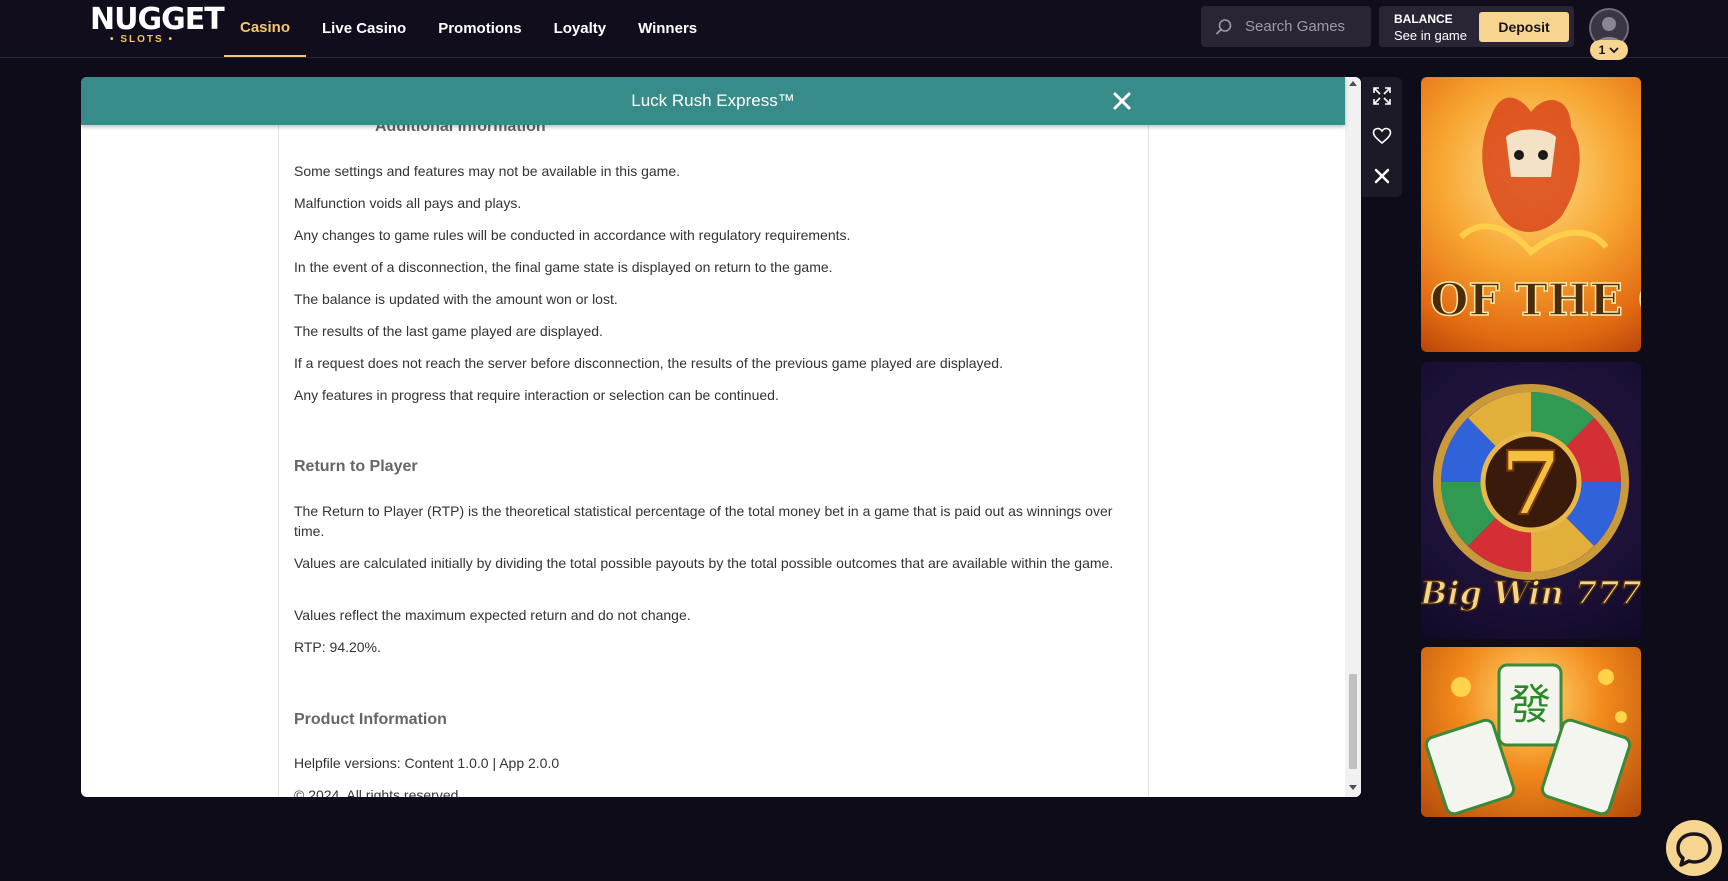 The width and height of the screenshot is (1728, 881). Describe the element at coordinates (1530, 704) in the screenshot. I see `mahjong-tile-glyph: 發` at that location.